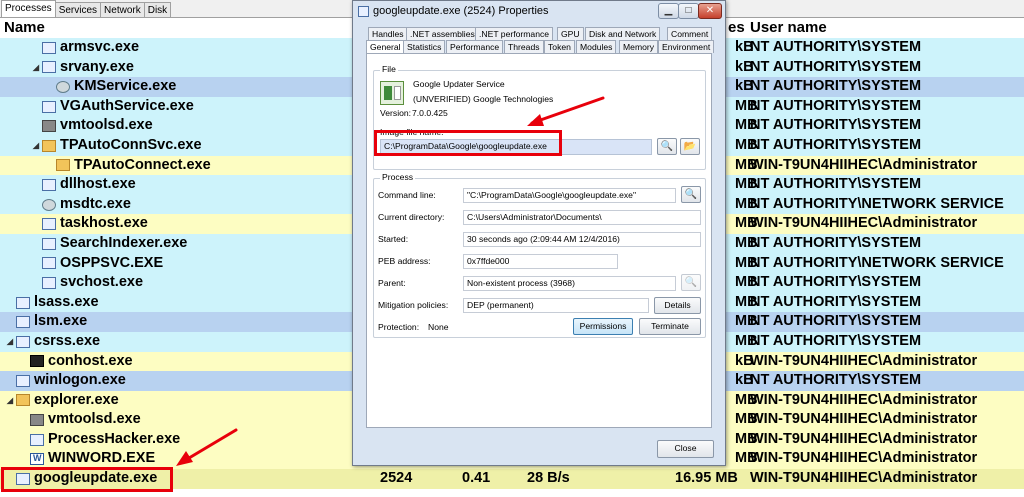 Image resolution: width=1024 pixels, height=497 pixels. What do you see at coordinates (567, 110) in the screenshot?
I see `arrow-to-image-path` at bounding box center [567, 110].